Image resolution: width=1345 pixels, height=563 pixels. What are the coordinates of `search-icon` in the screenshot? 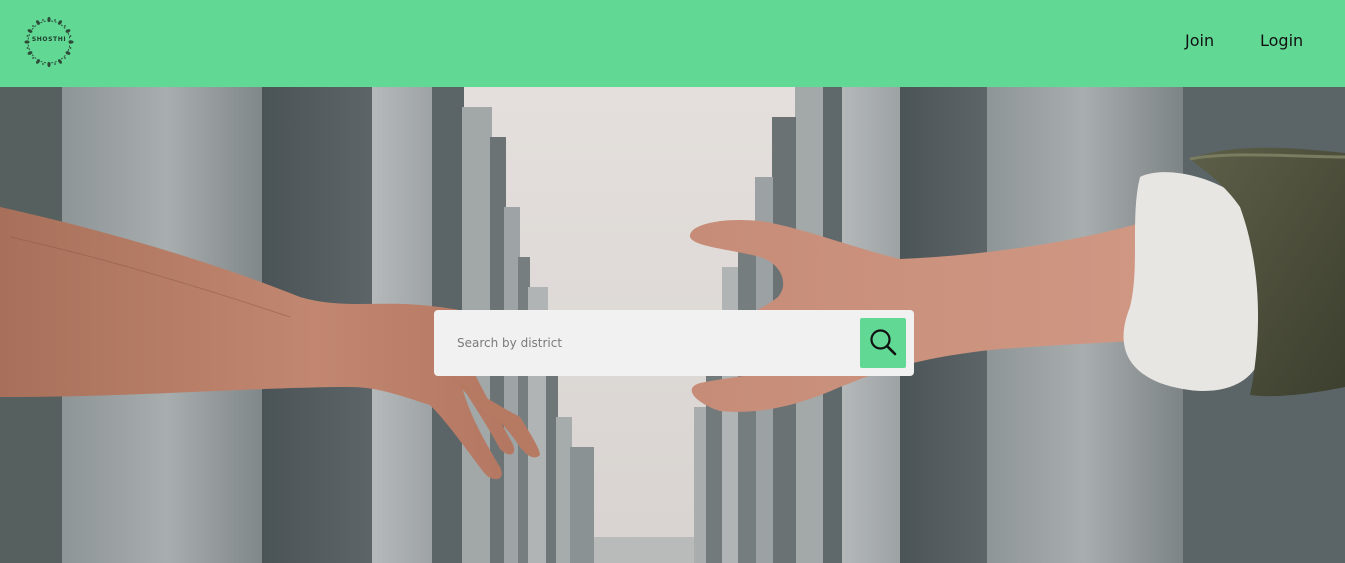 It's located at (883, 342).